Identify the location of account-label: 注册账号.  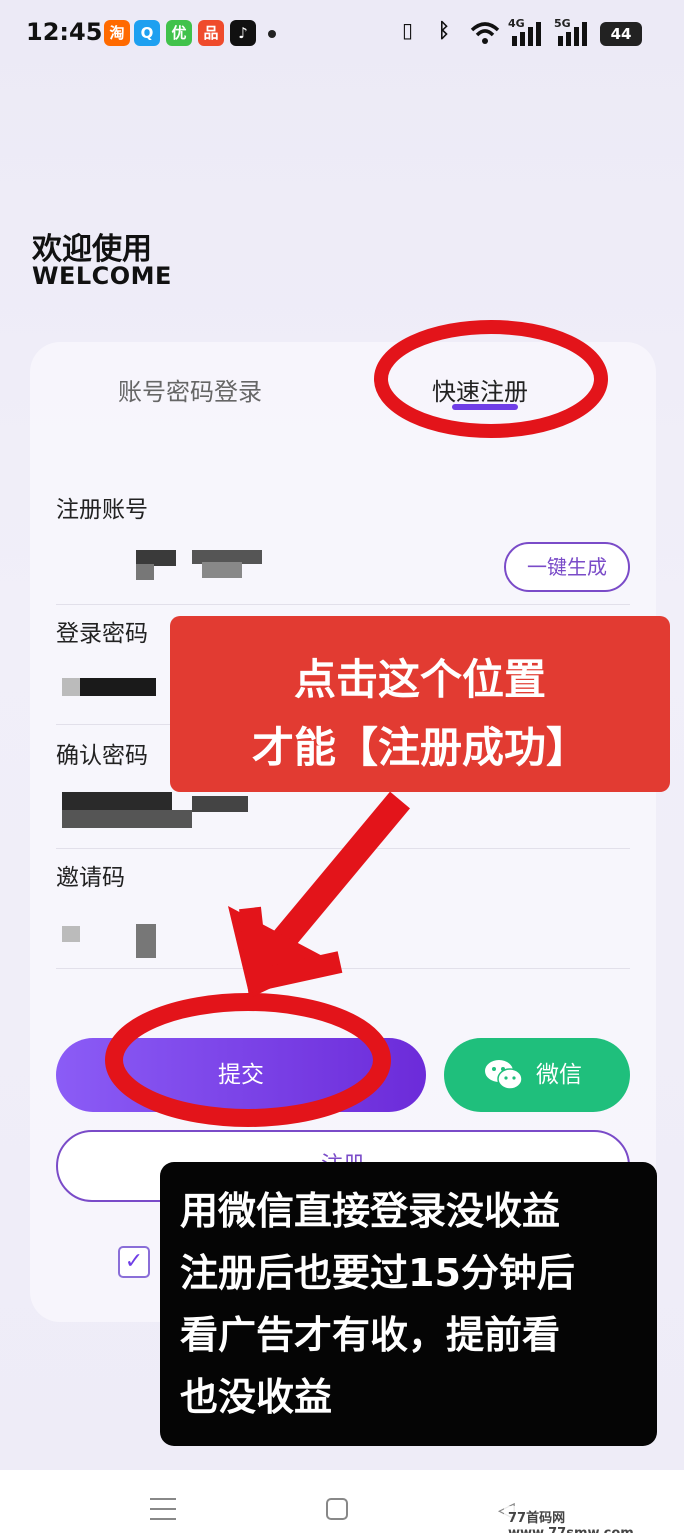
(102, 510).